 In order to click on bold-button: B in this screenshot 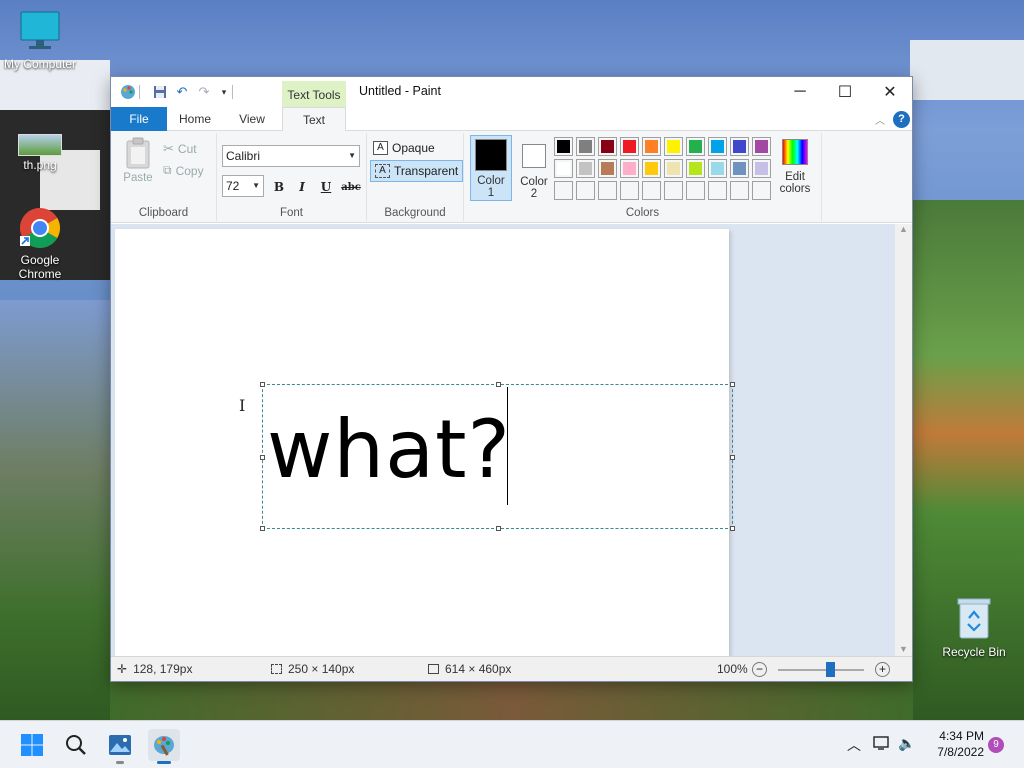, I will do `click(279, 187)`.